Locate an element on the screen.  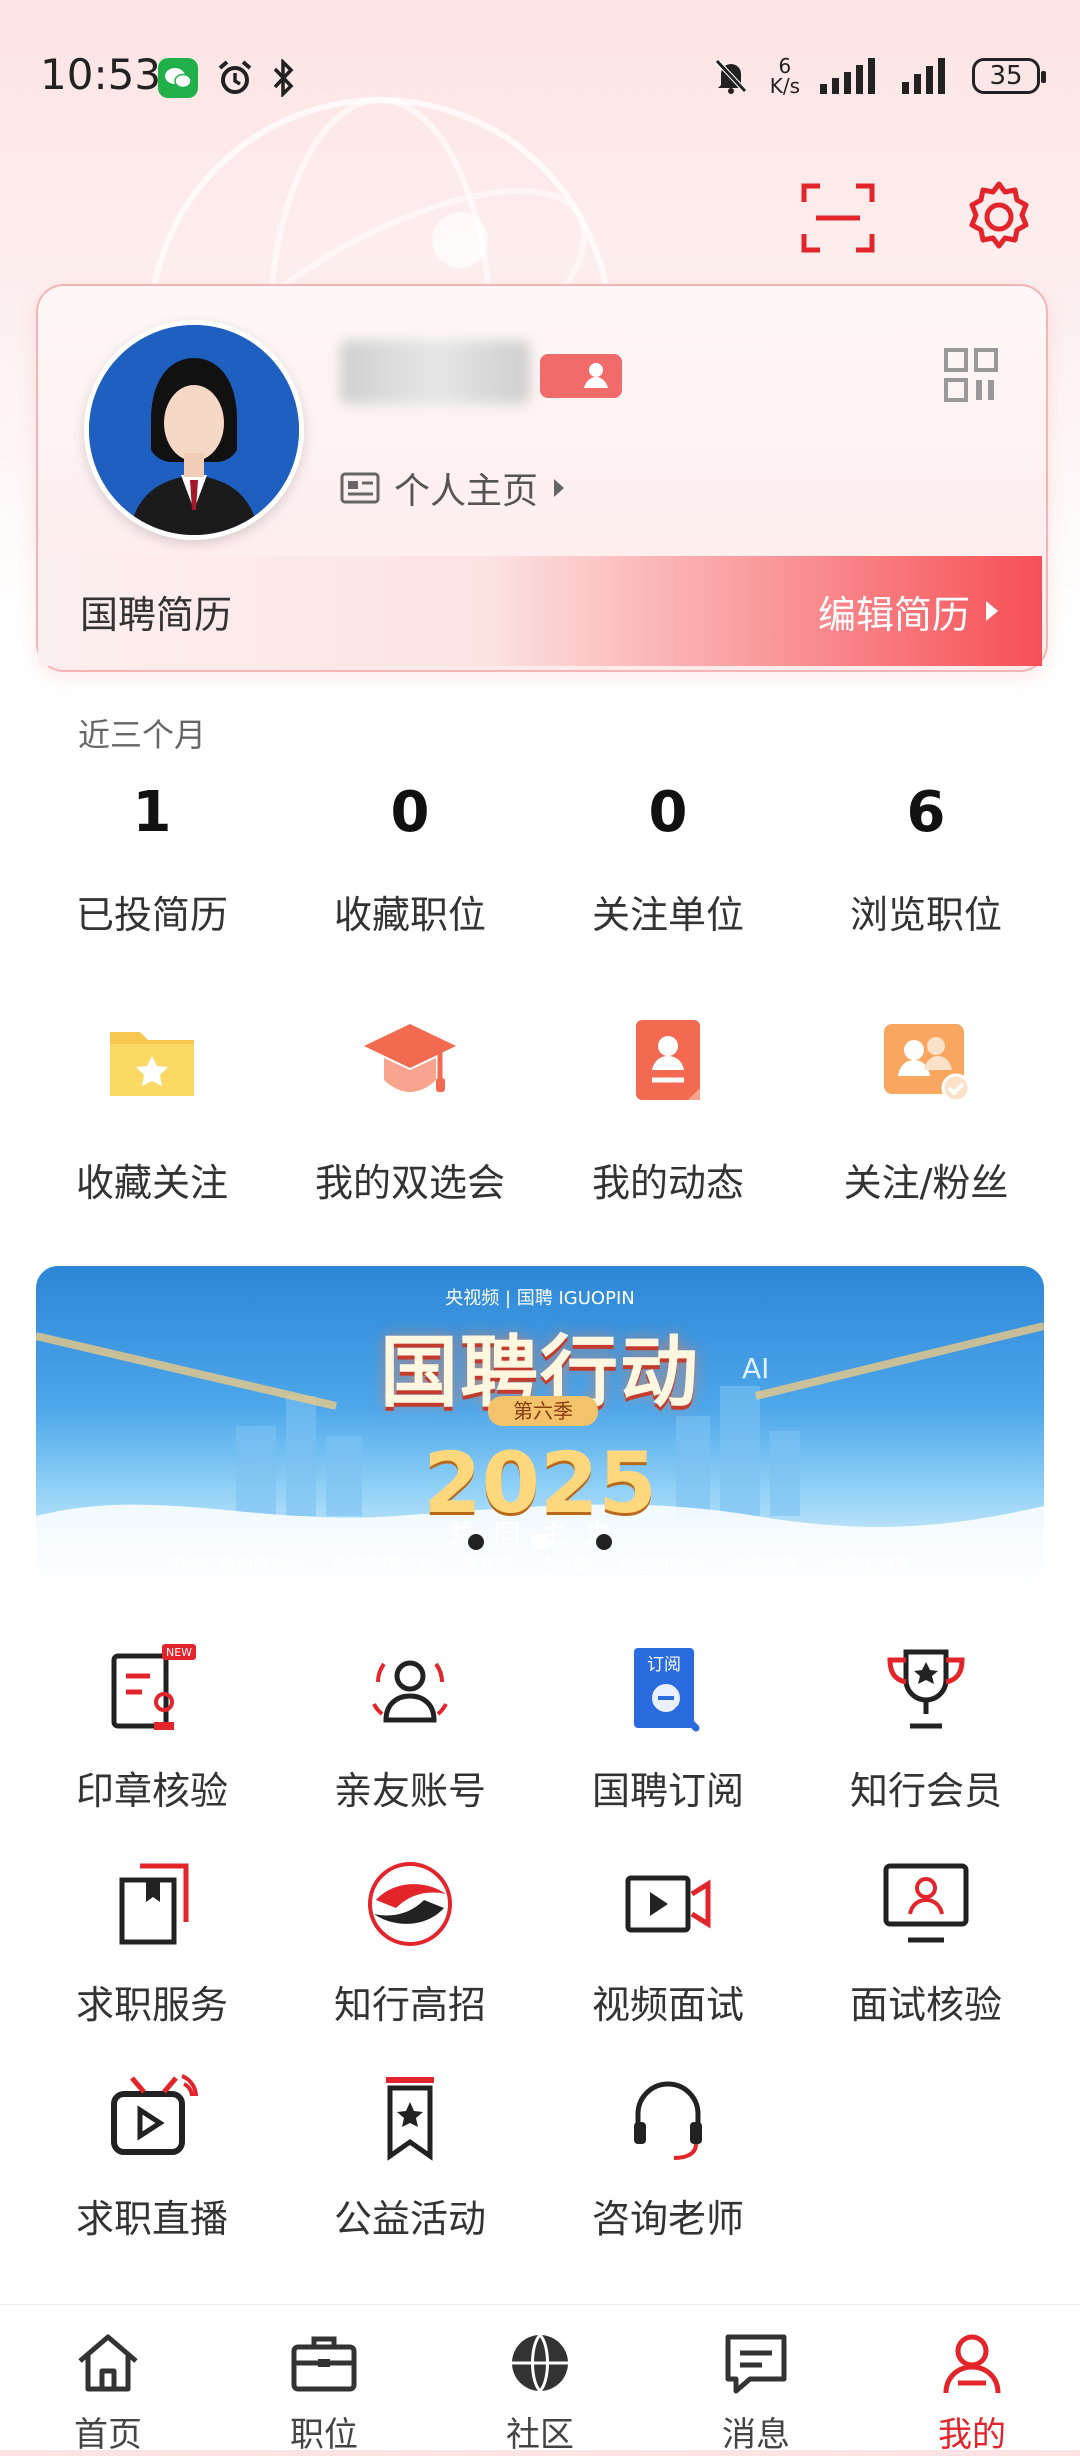
trophy-icon is located at coordinates (926, 1689).